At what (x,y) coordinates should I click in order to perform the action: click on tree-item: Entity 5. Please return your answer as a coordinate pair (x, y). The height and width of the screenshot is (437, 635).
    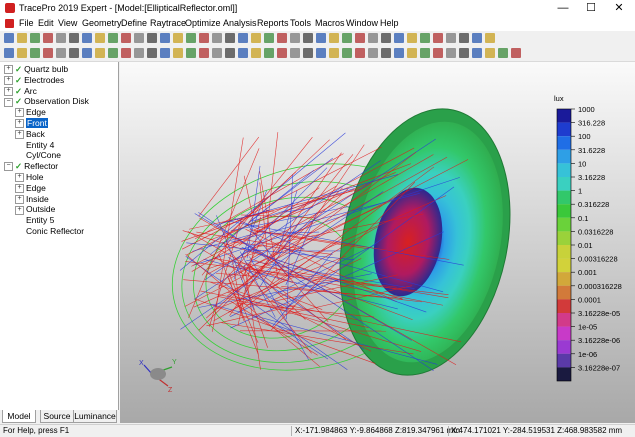
    Looking at the image, I should click on (34, 220).